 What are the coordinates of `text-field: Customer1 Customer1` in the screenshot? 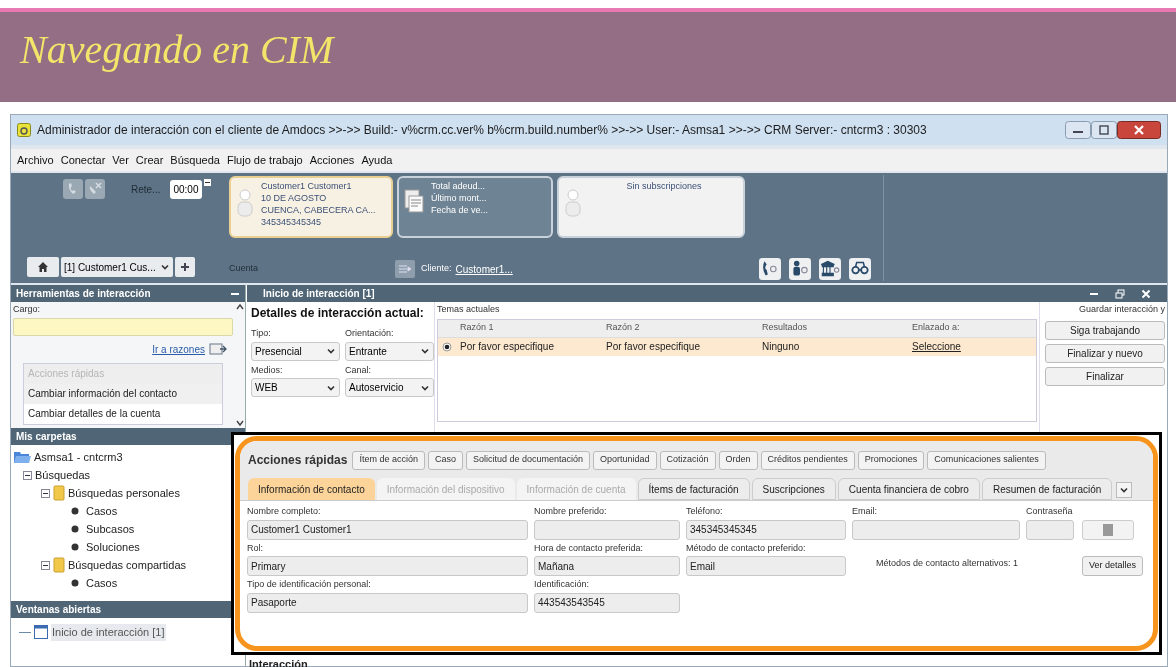 It's located at (387, 529).